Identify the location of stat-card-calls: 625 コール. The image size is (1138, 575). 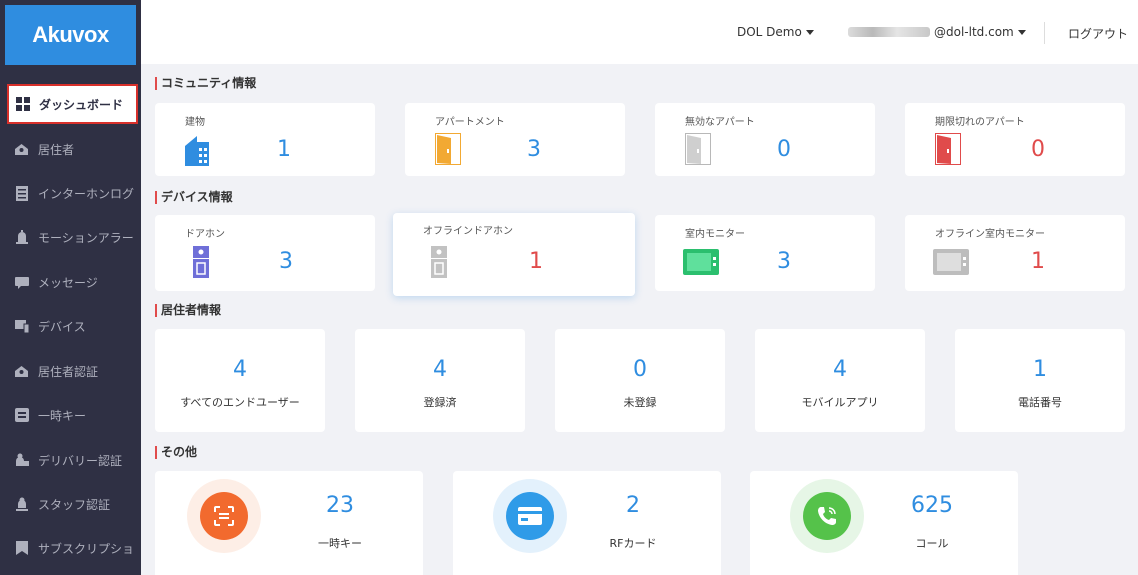
(884, 523).